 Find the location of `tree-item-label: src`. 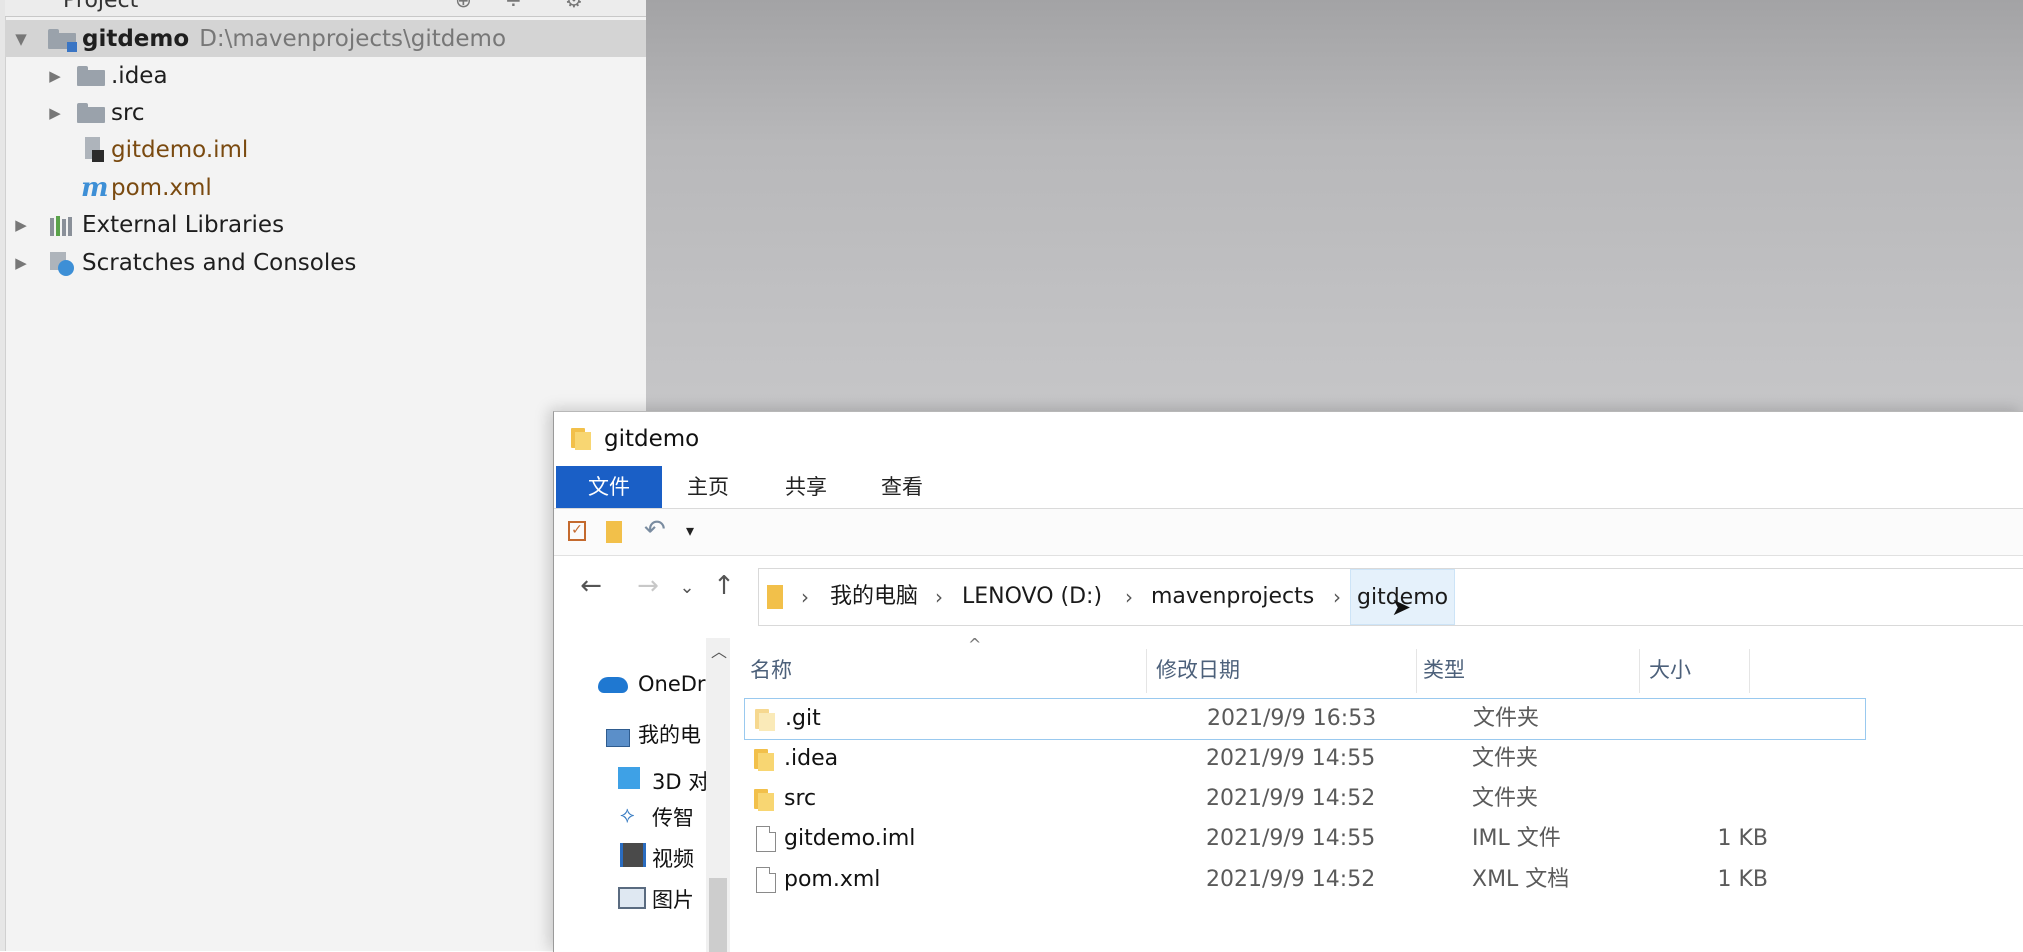

tree-item-label: src is located at coordinates (128, 112).